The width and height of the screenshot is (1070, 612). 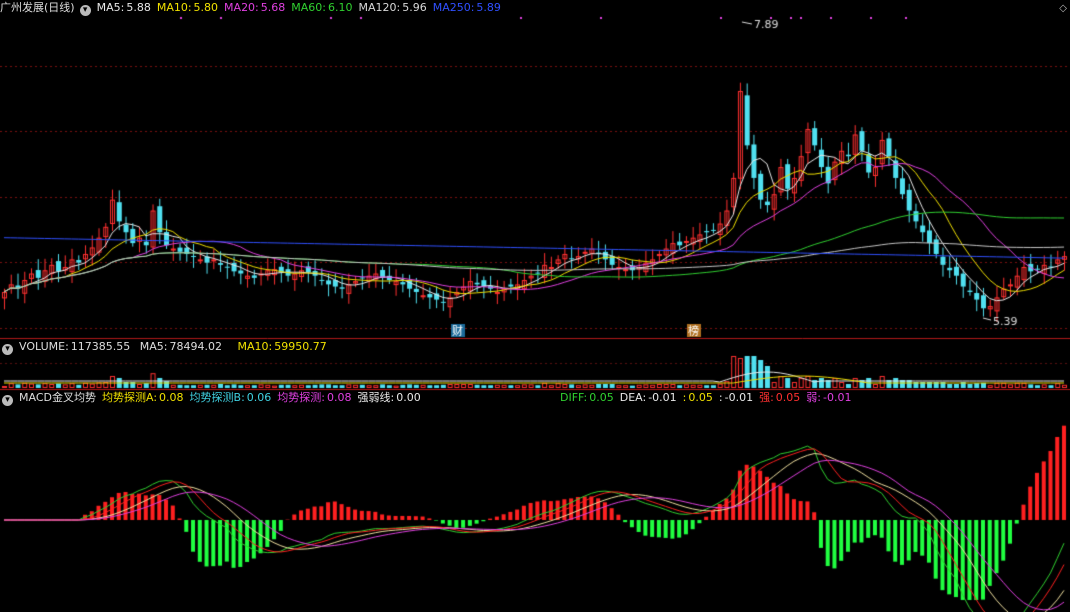 I want to click on macd-right-item-3: : -0.01, so click(x=736, y=397).